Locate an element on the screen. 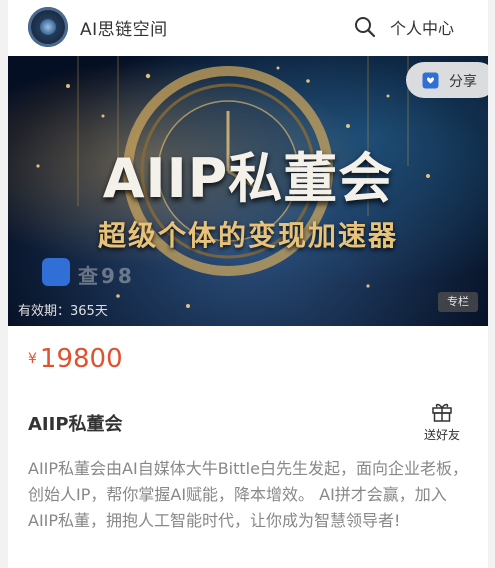  price: ¥19800 is located at coordinates (75, 359).